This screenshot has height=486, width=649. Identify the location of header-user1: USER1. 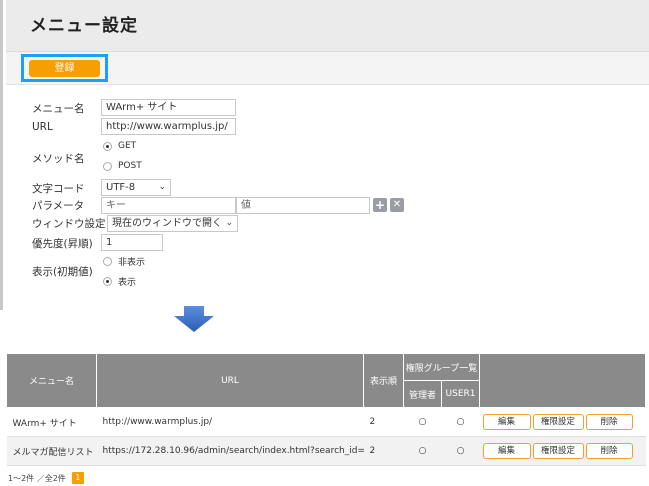
(460, 394).